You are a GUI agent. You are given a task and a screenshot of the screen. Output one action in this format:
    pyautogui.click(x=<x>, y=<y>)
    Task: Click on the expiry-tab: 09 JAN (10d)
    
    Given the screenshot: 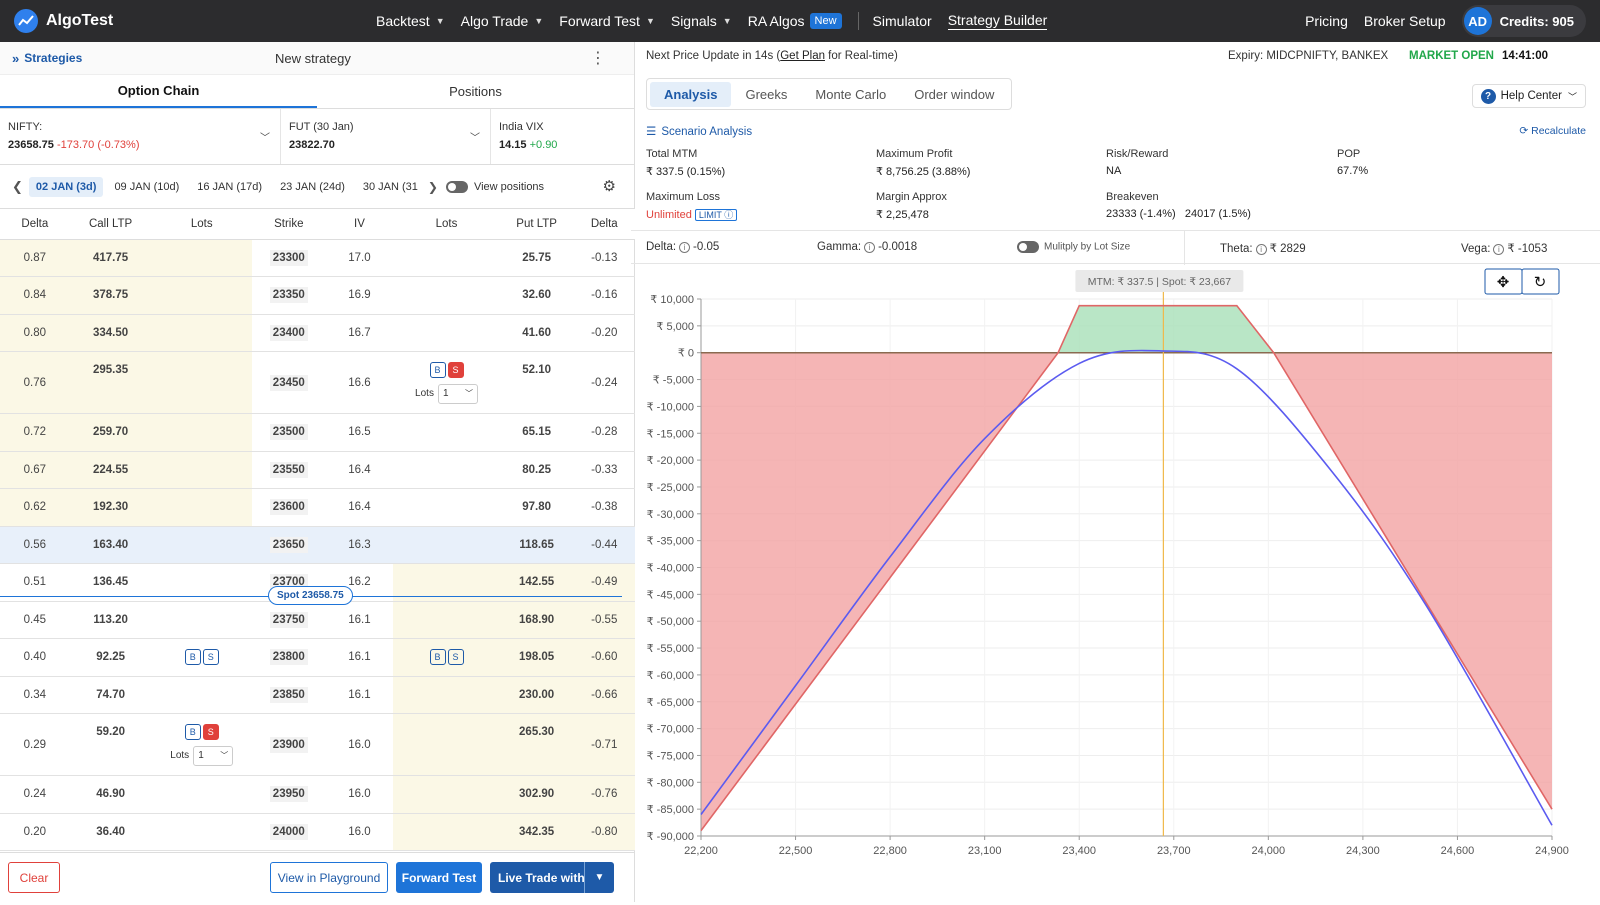 What is the action you would take?
    pyautogui.click(x=146, y=187)
    